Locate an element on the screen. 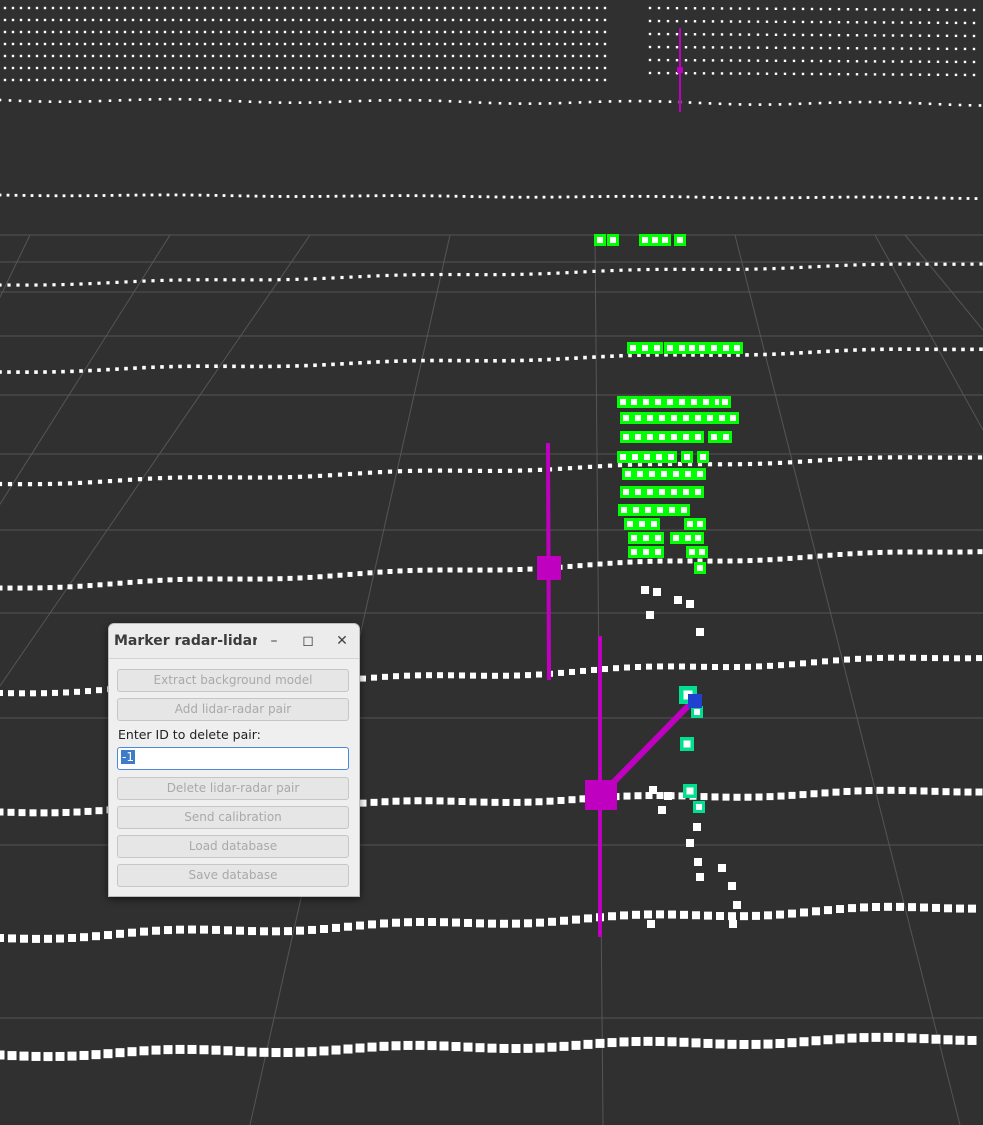  save-database-button: Save database is located at coordinates (233, 875).